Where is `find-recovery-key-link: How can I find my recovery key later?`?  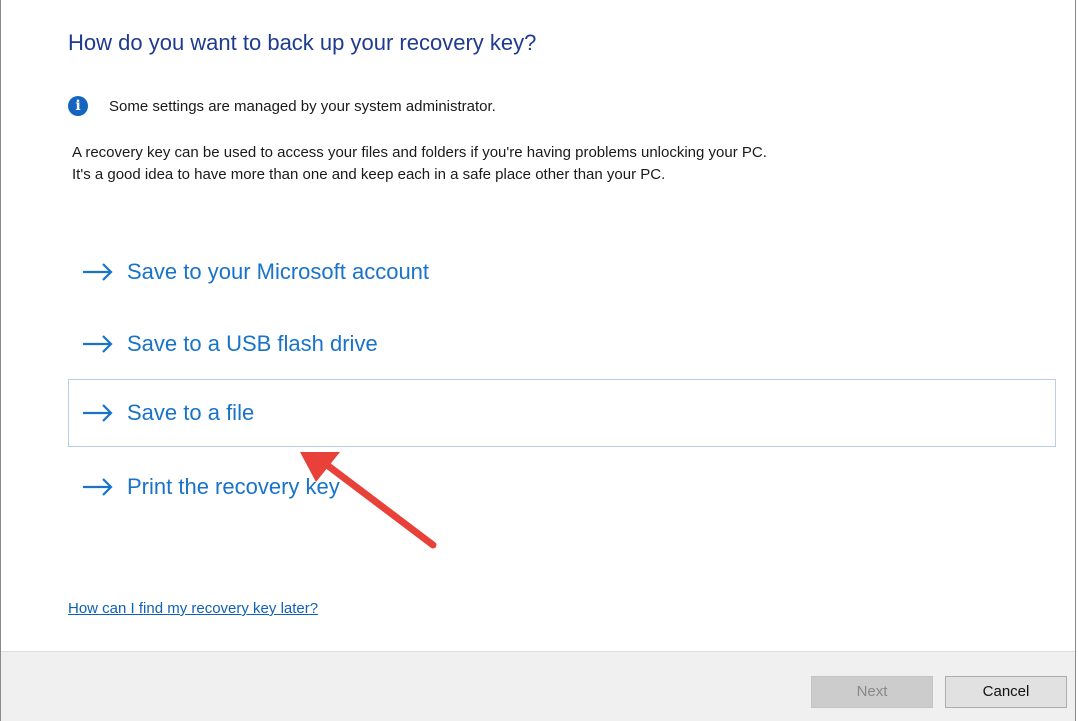
find-recovery-key-link: How can I find my recovery key later? is located at coordinates (193, 608).